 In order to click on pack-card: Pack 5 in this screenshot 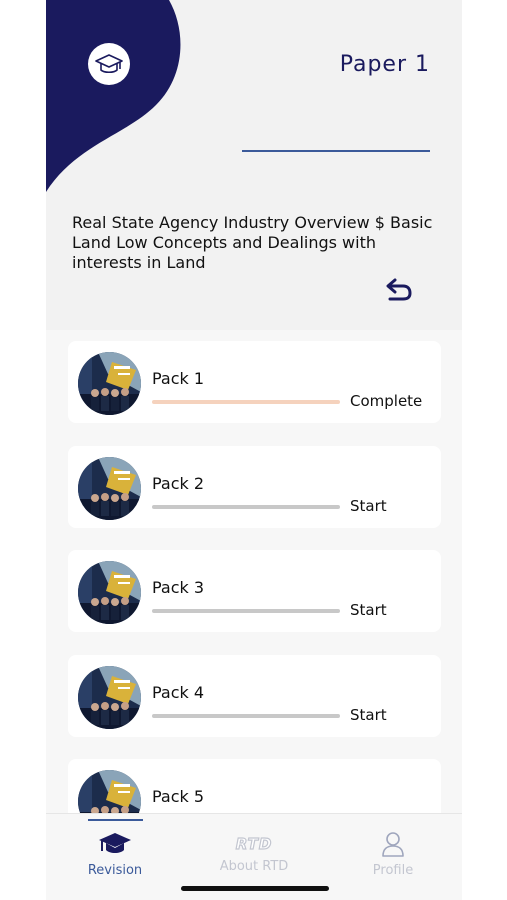, I will do `click(254, 786)`.